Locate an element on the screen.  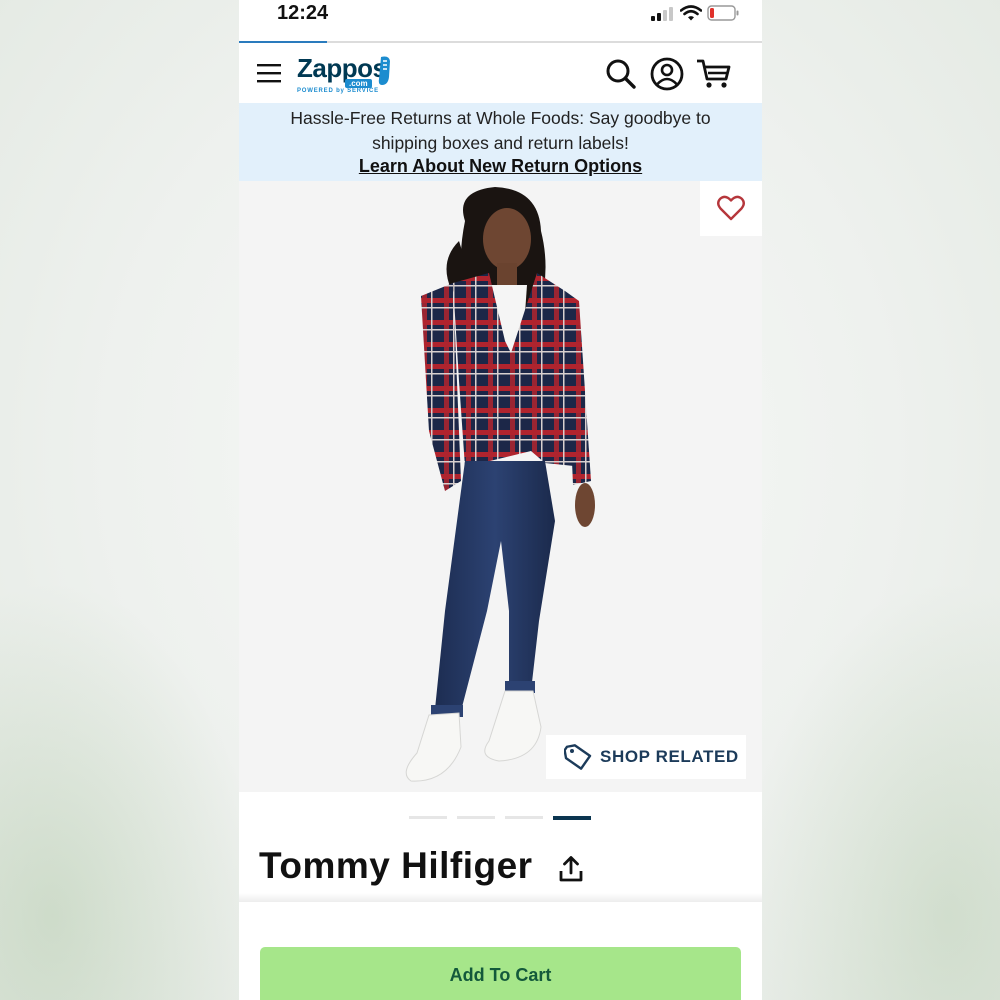
favorite-button is located at coordinates (731, 208).